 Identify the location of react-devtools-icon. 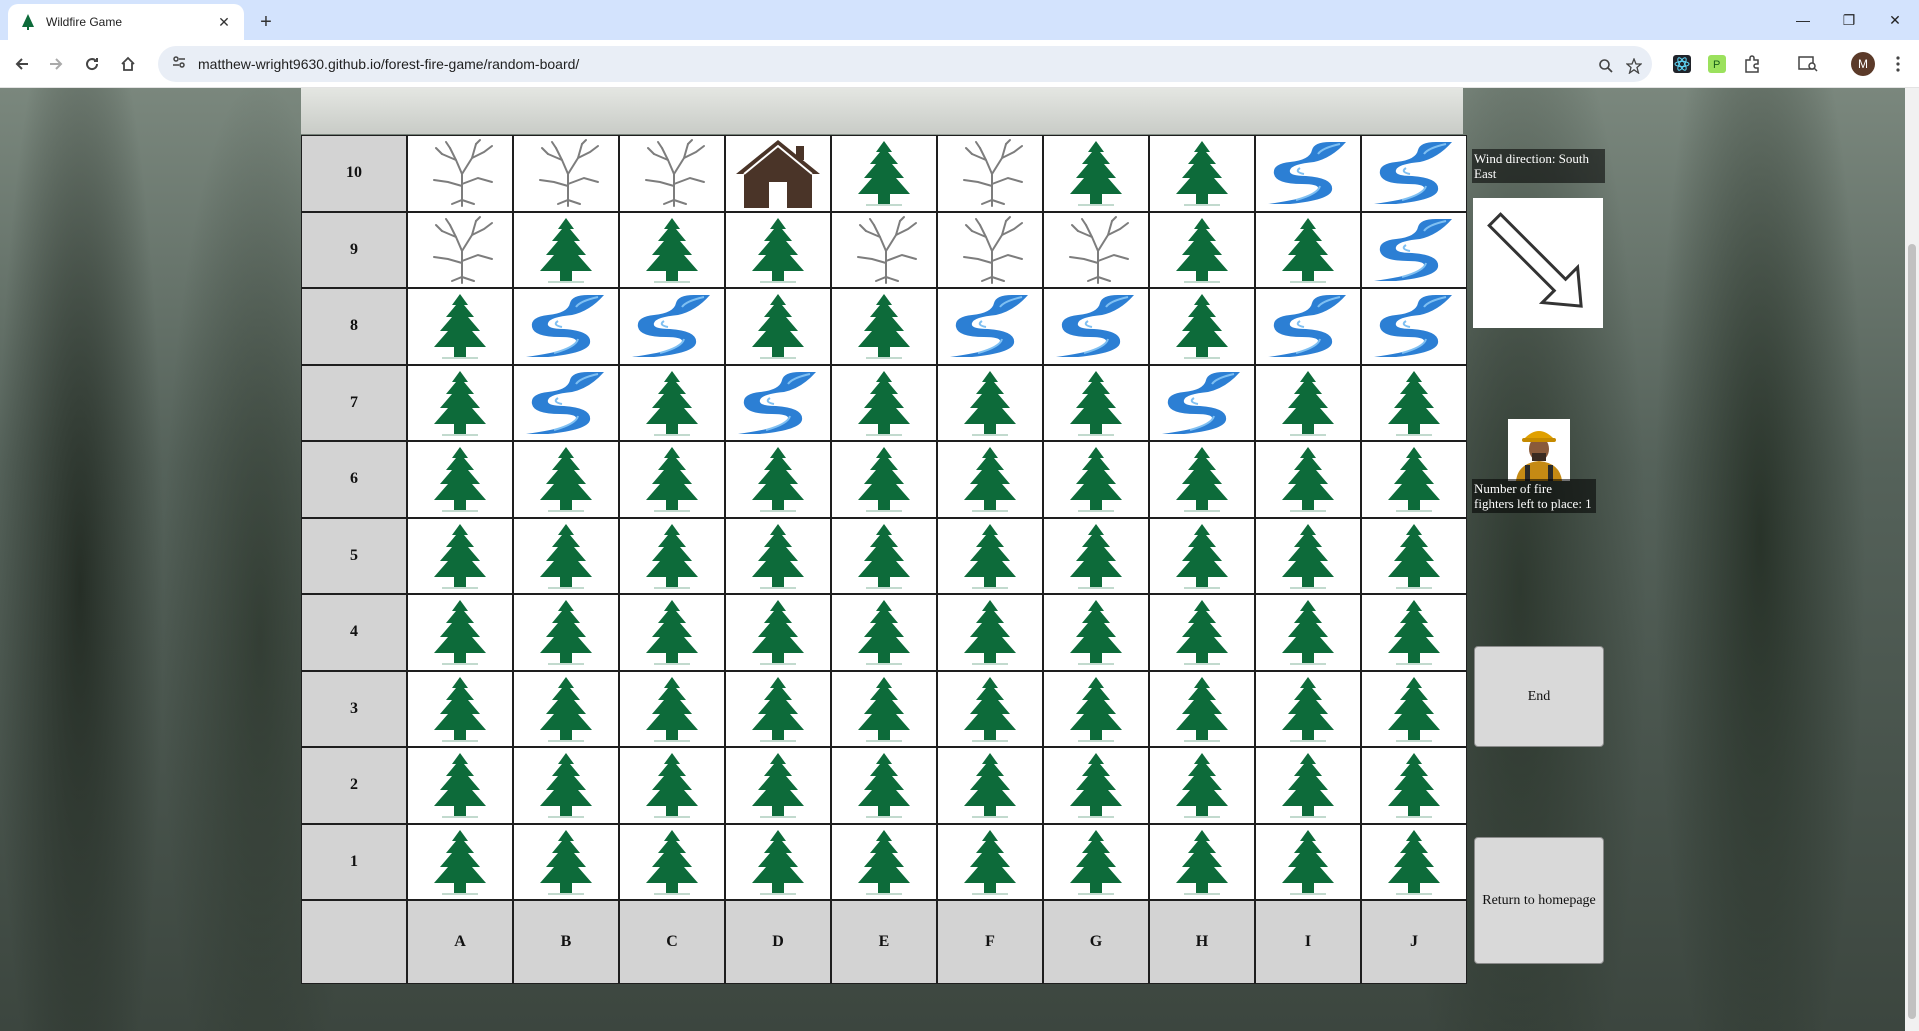
(1682, 64).